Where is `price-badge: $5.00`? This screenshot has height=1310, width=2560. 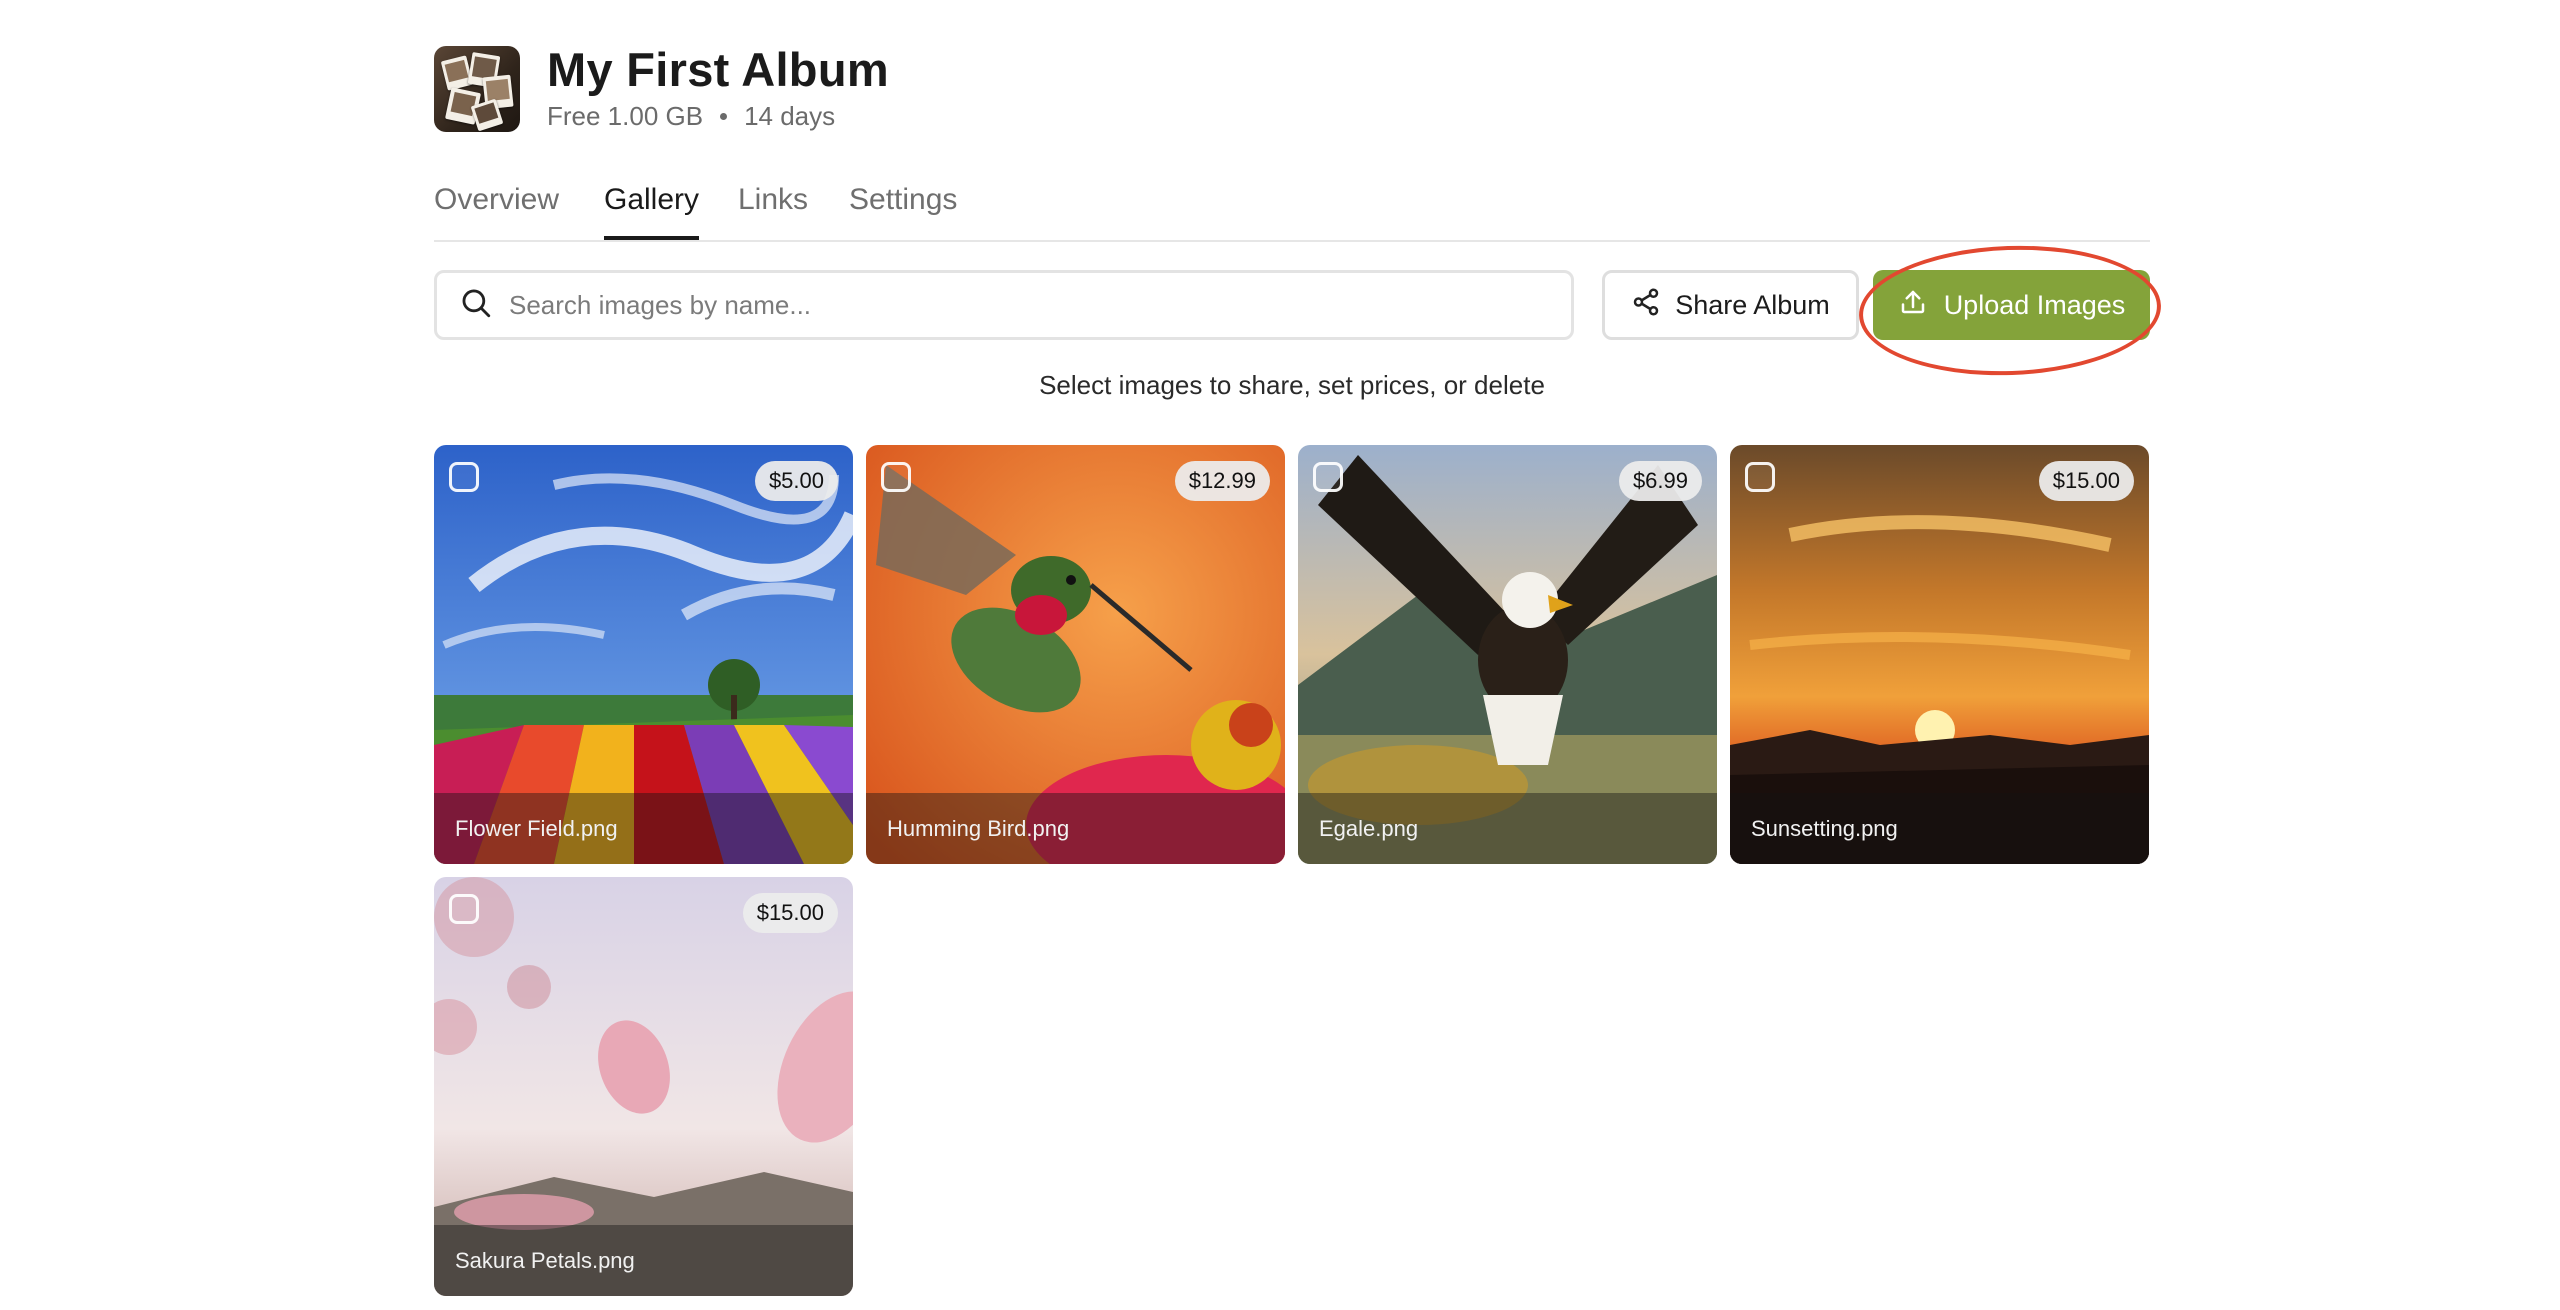
price-badge: $5.00 is located at coordinates (796, 481).